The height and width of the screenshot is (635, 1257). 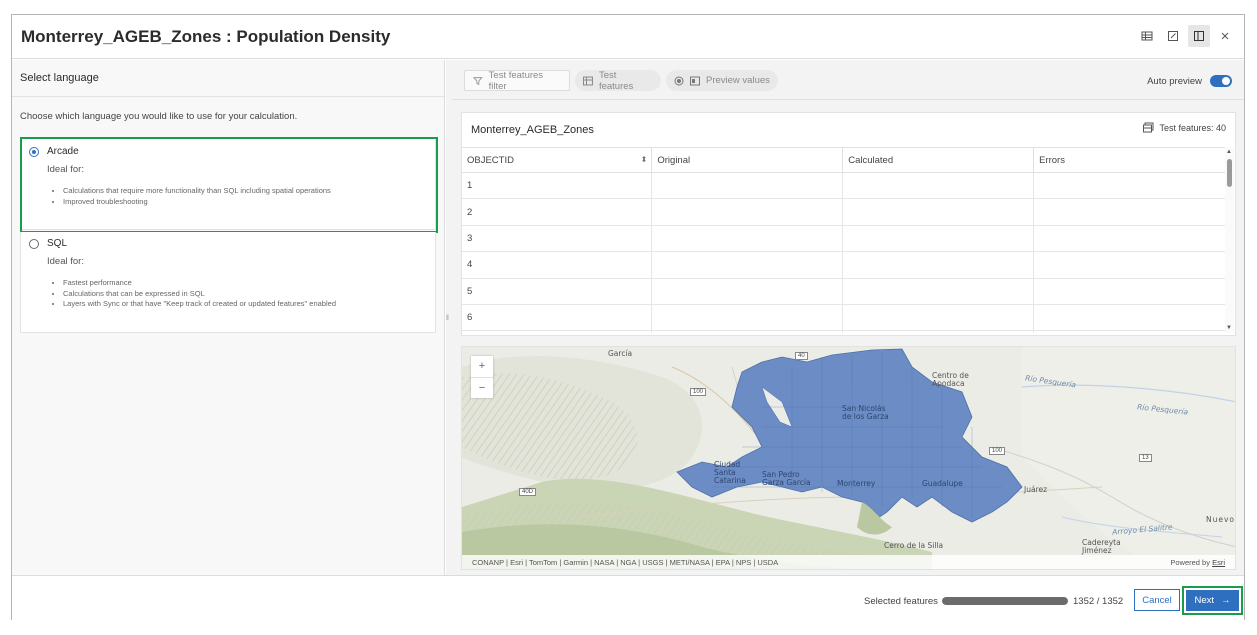 What do you see at coordinates (447, 318) in the screenshot?
I see `drag-handle-icon: ‖` at bounding box center [447, 318].